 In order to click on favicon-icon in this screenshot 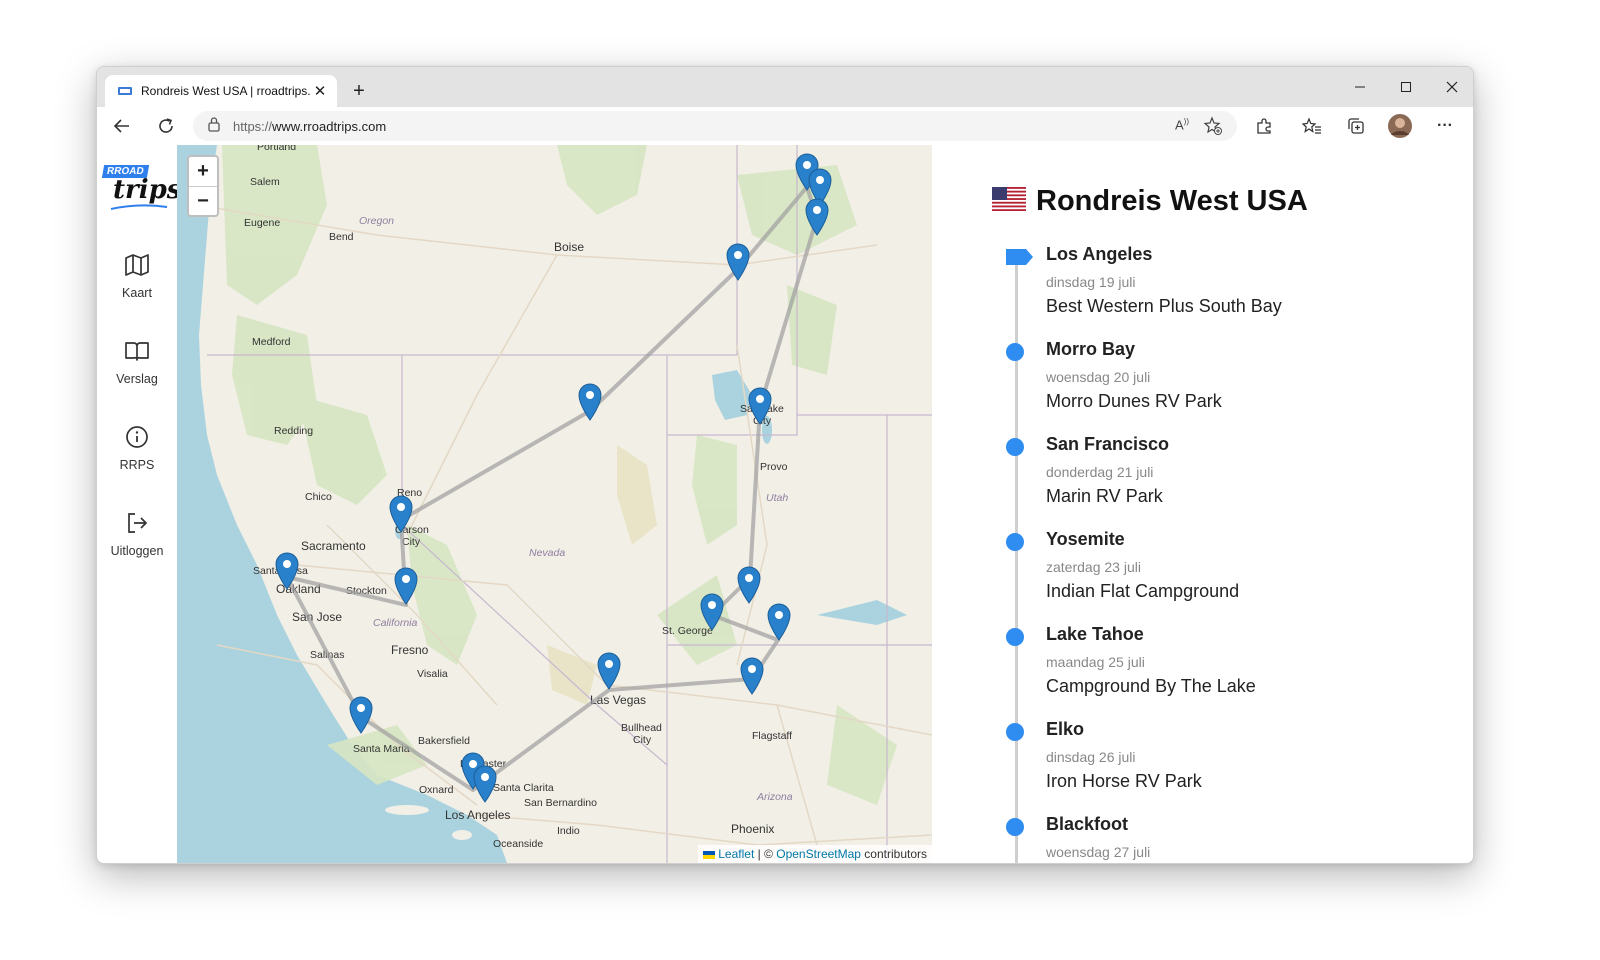, I will do `click(125, 91)`.